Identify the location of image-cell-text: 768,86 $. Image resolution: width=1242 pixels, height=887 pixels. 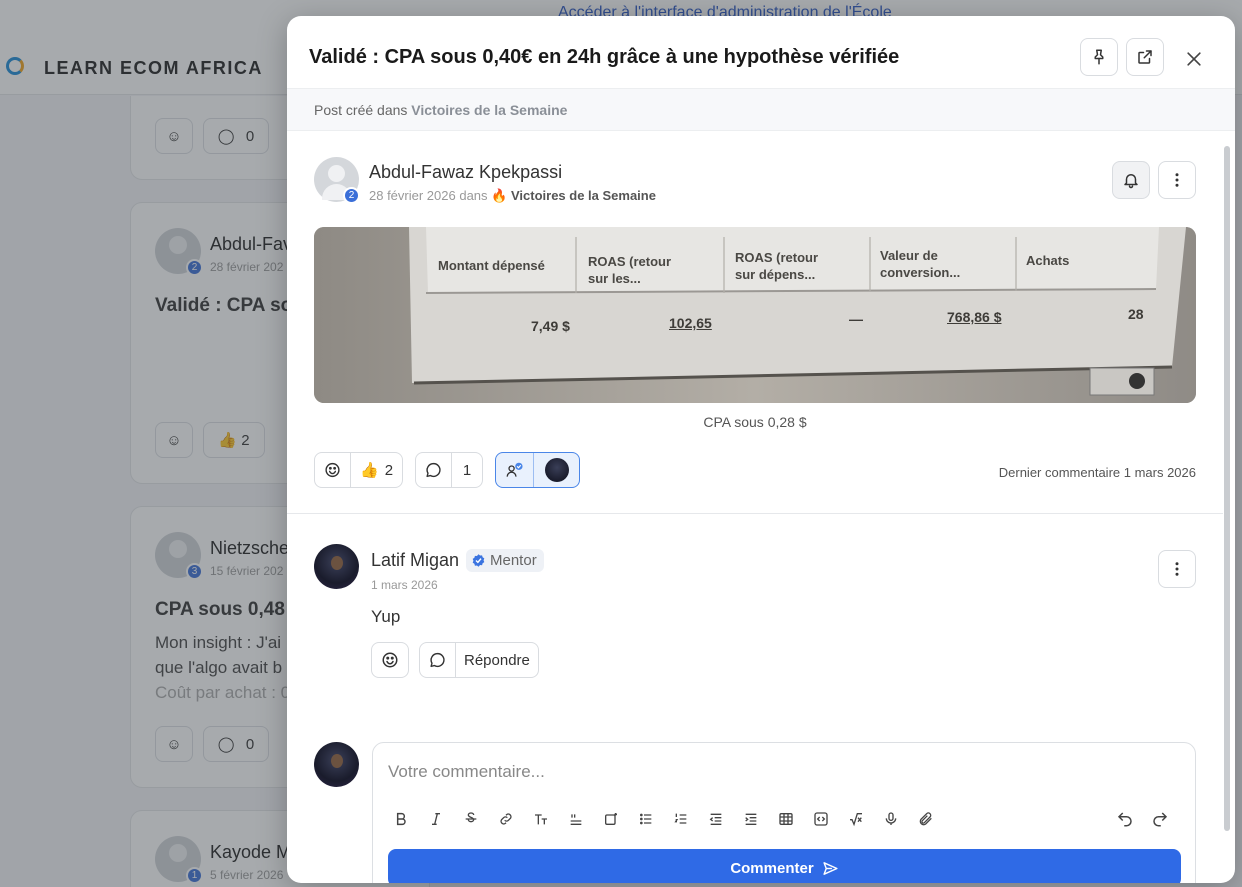
(974, 317).